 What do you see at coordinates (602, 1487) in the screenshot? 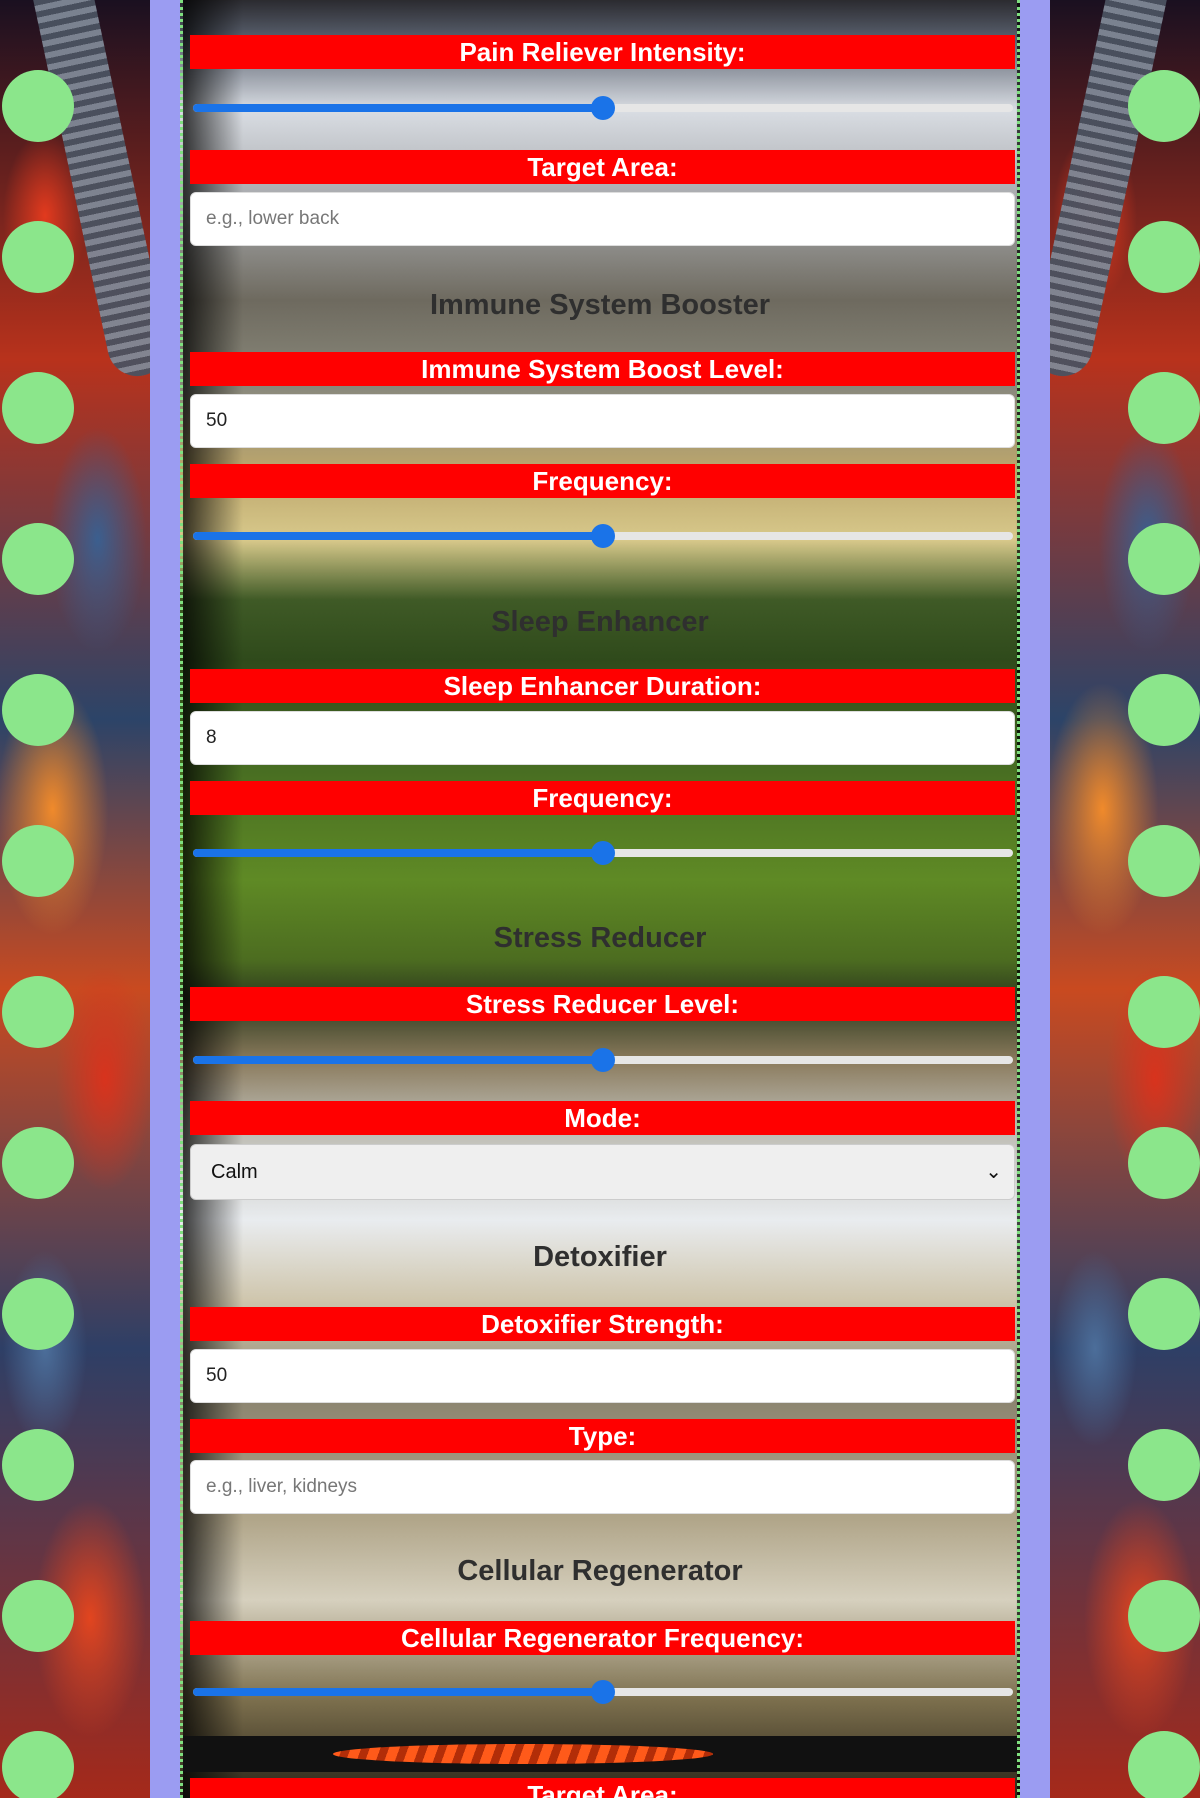
I see `detox-type-input: e.g., liver, kidneys` at bounding box center [602, 1487].